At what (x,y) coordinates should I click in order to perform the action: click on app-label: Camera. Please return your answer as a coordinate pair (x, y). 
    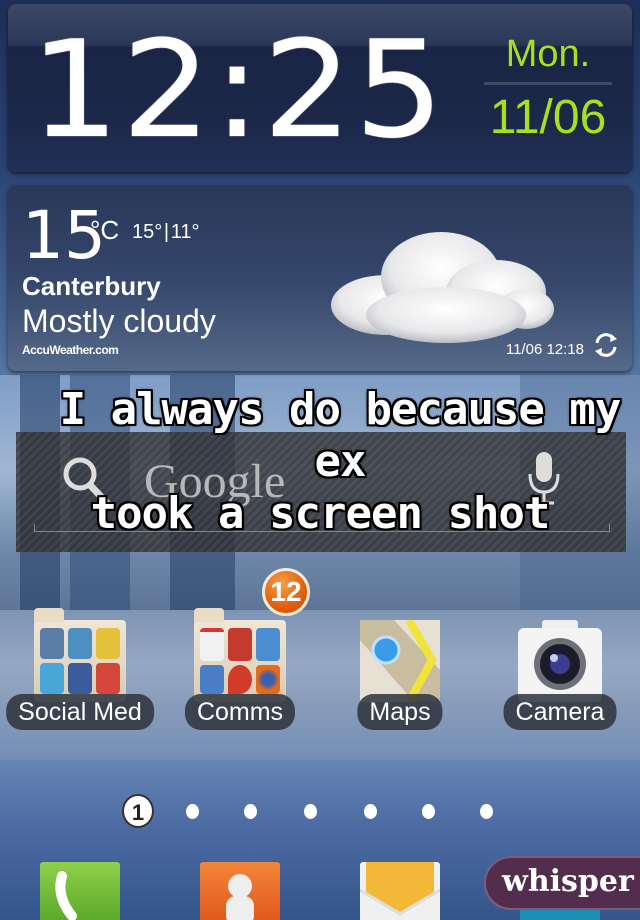
    Looking at the image, I should click on (560, 712).